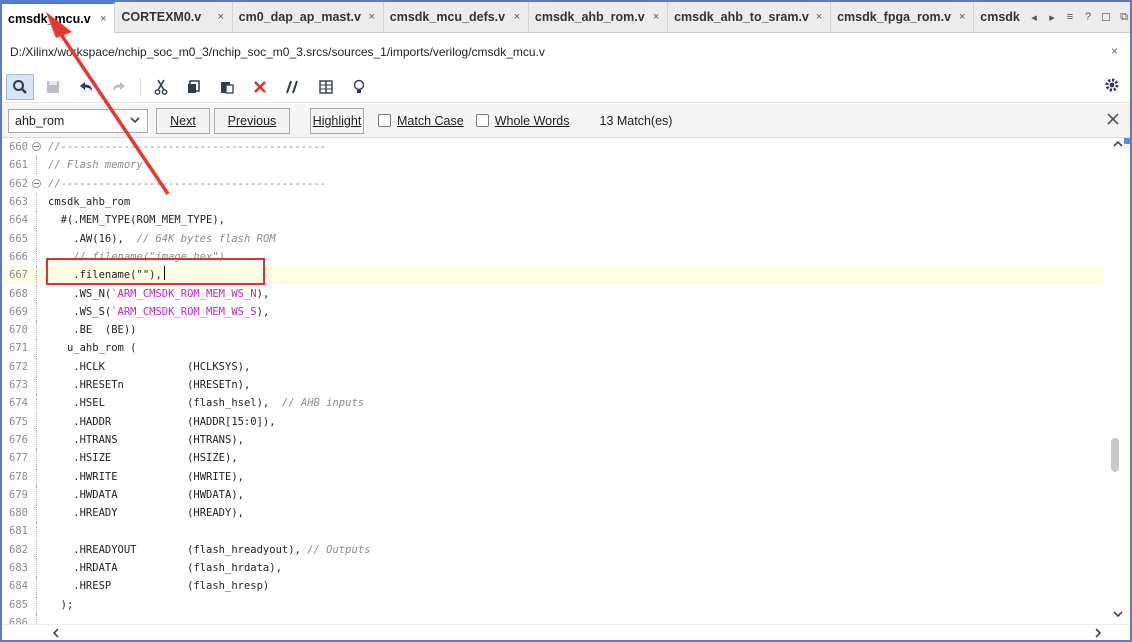 The width and height of the screenshot is (1132, 642). Describe the element at coordinates (553, 568) in the screenshot. I see `code-line: 683 .HRDATA (flash_hrdata),` at that location.